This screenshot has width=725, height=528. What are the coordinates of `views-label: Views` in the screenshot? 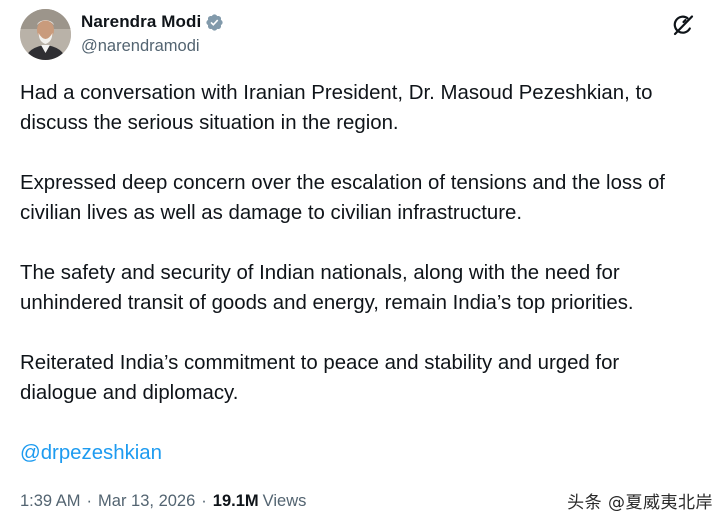 It's located at (285, 501).